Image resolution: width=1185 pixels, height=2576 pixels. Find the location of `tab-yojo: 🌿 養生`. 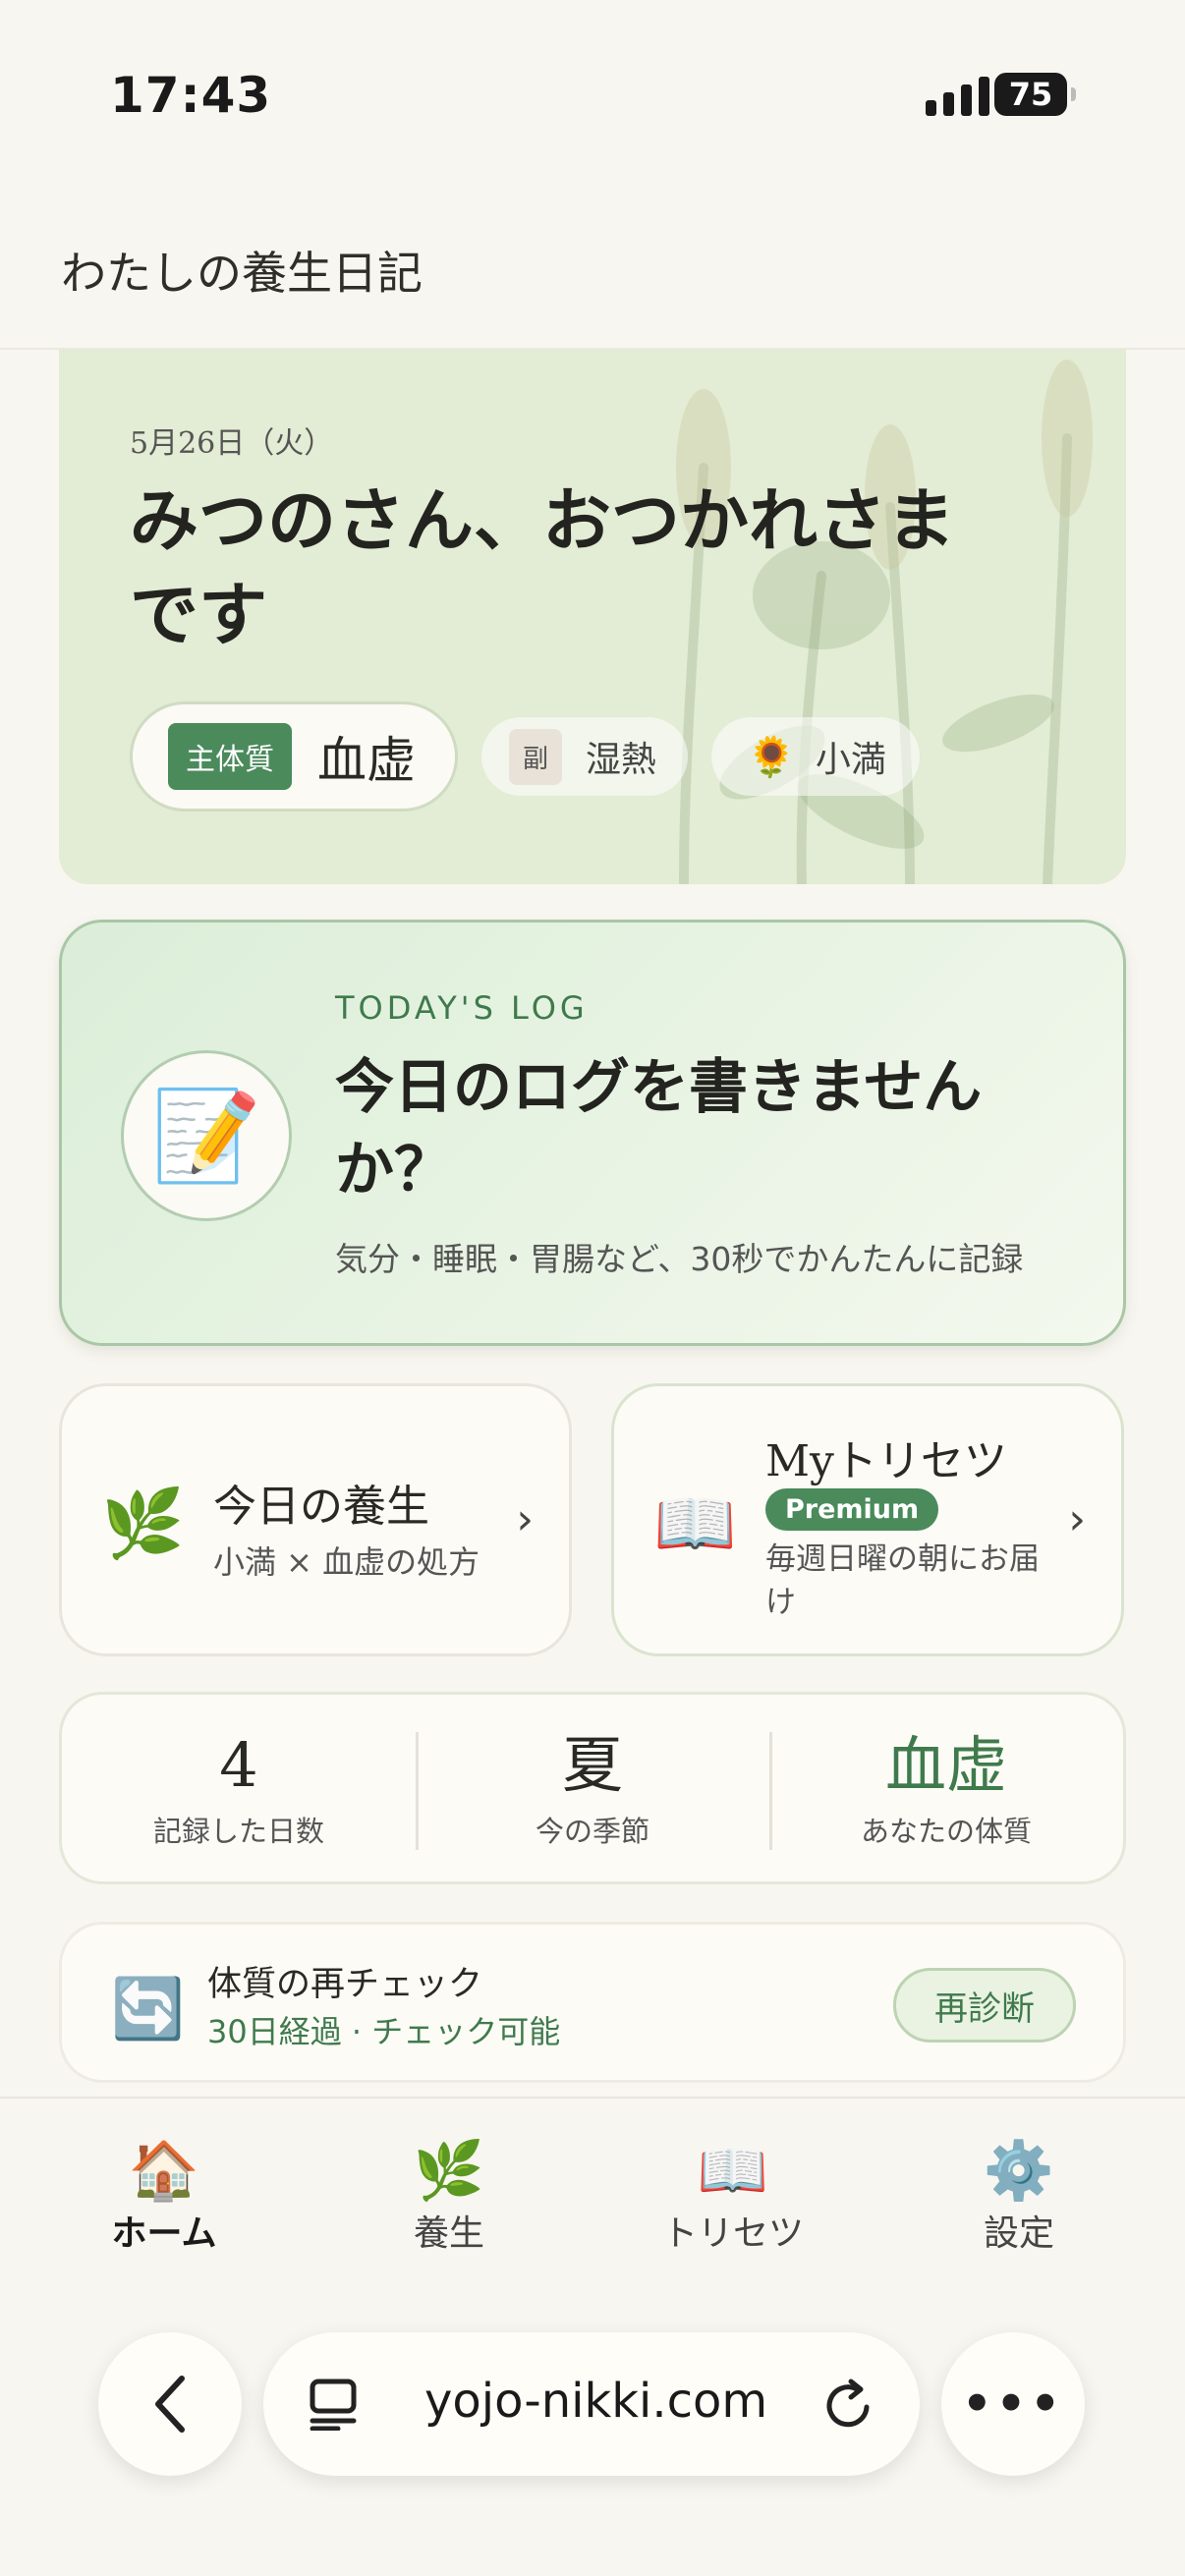

tab-yojo: 🌿 養生 is located at coordinates (449, 2197).